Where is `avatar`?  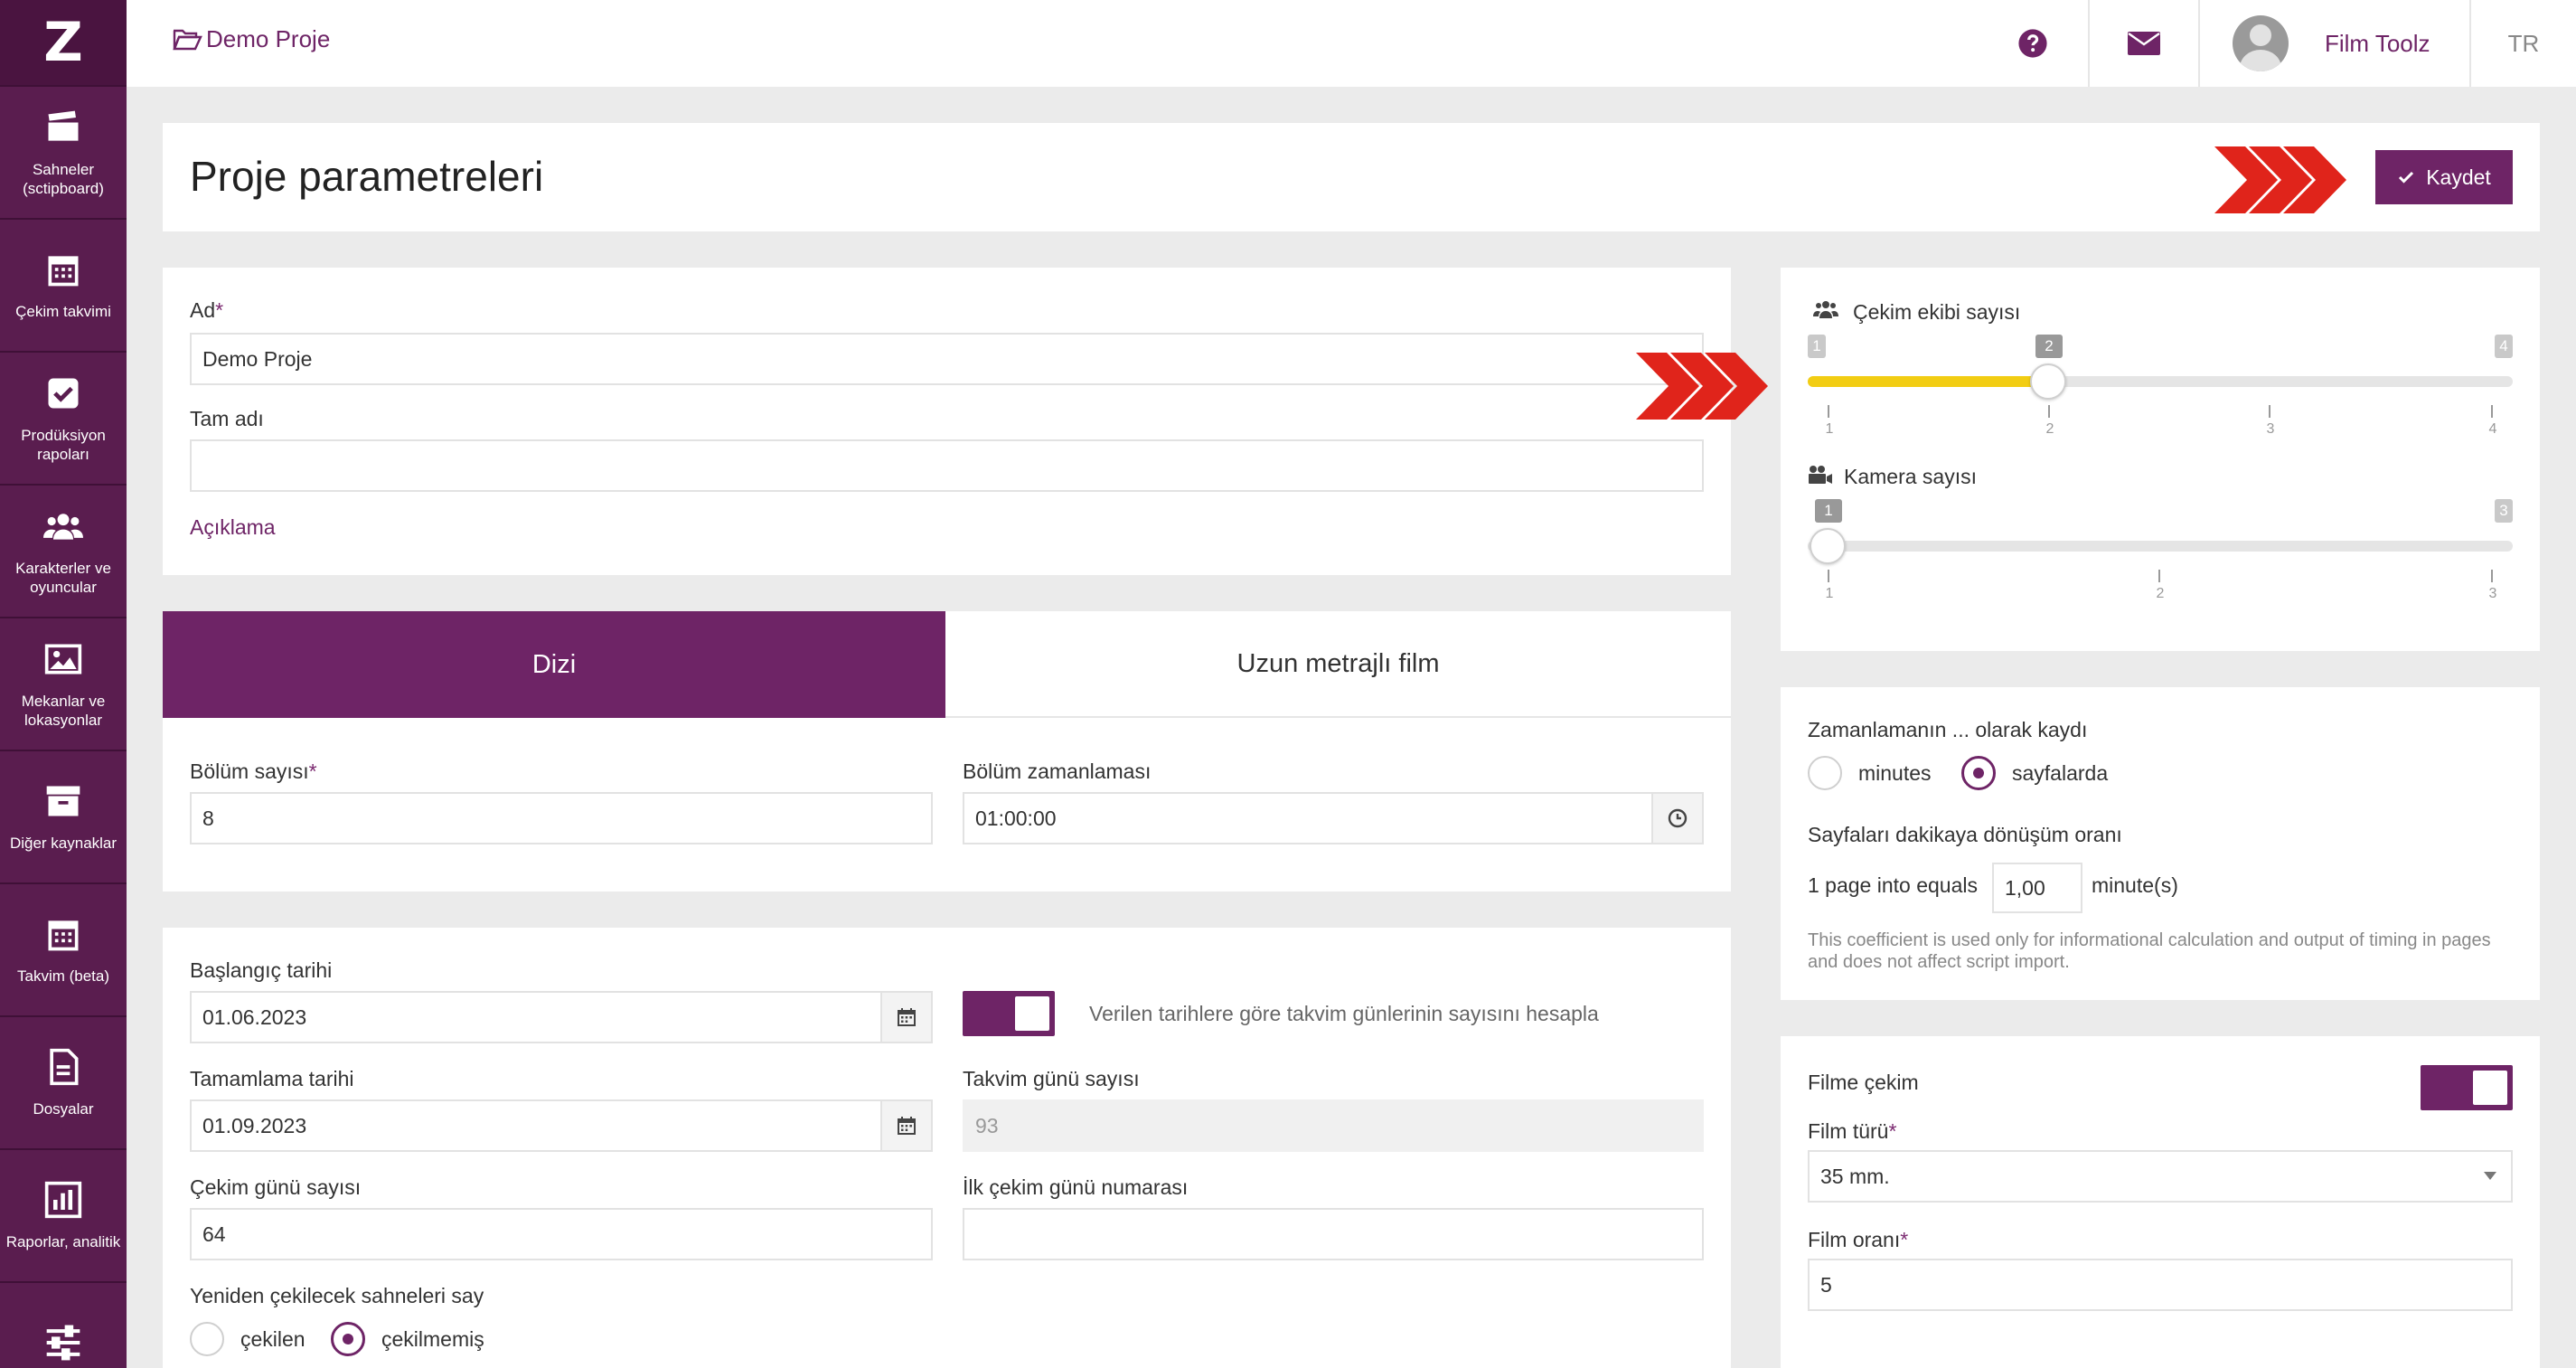
avatar is located at coordinates (2261, 43).